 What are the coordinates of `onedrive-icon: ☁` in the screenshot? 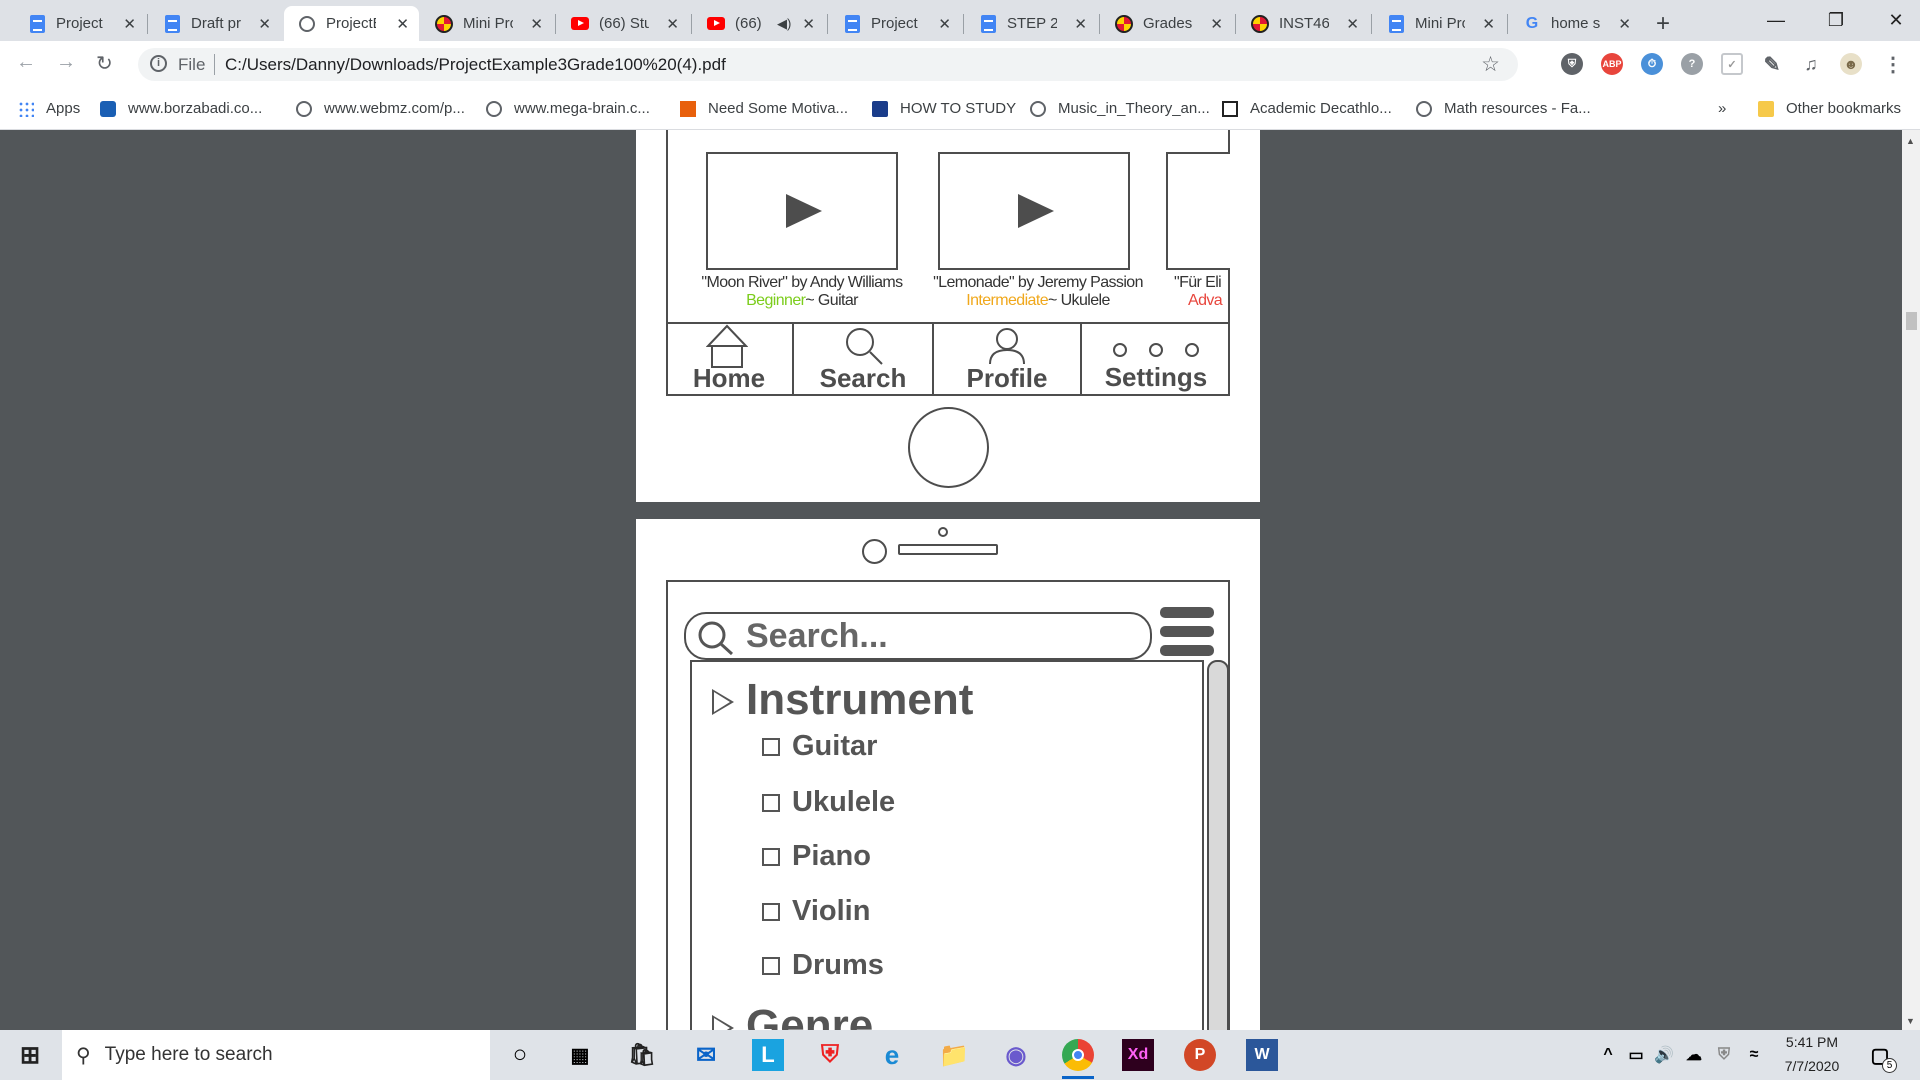 It's located at (1694, 1055).